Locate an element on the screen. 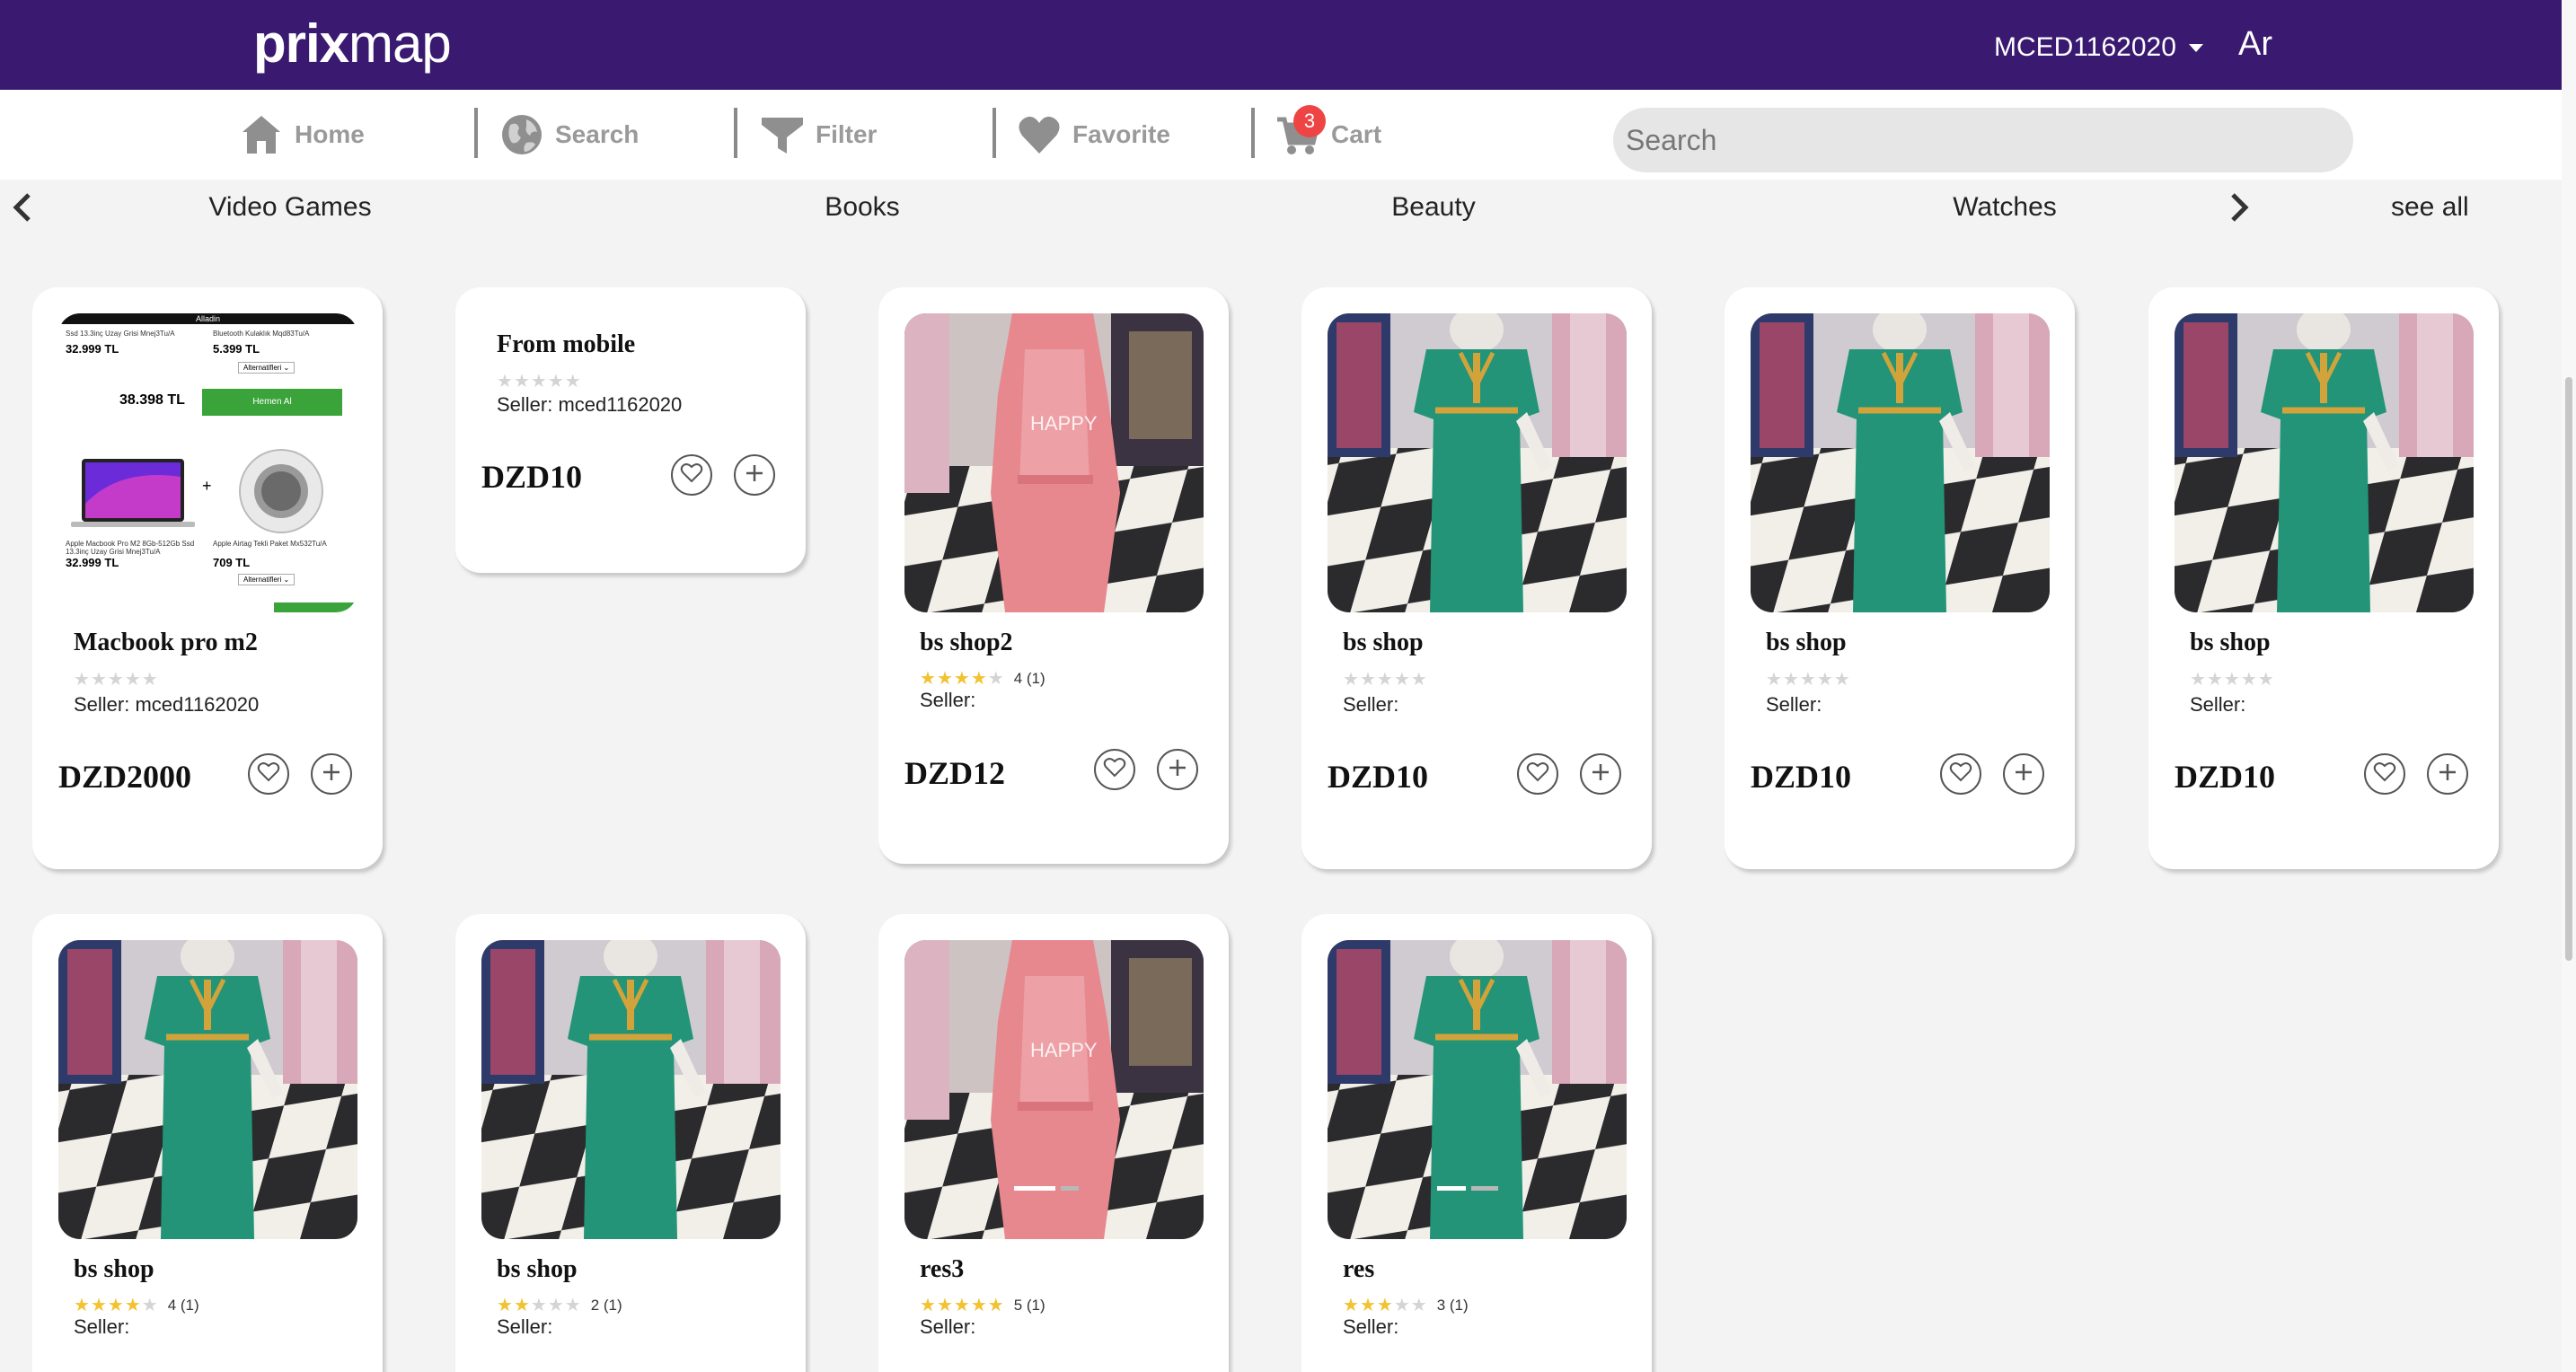 The height and width of the screenshot is (1372, 2576). nav-favorite: Favorite is located at coordinates (1093, 135).